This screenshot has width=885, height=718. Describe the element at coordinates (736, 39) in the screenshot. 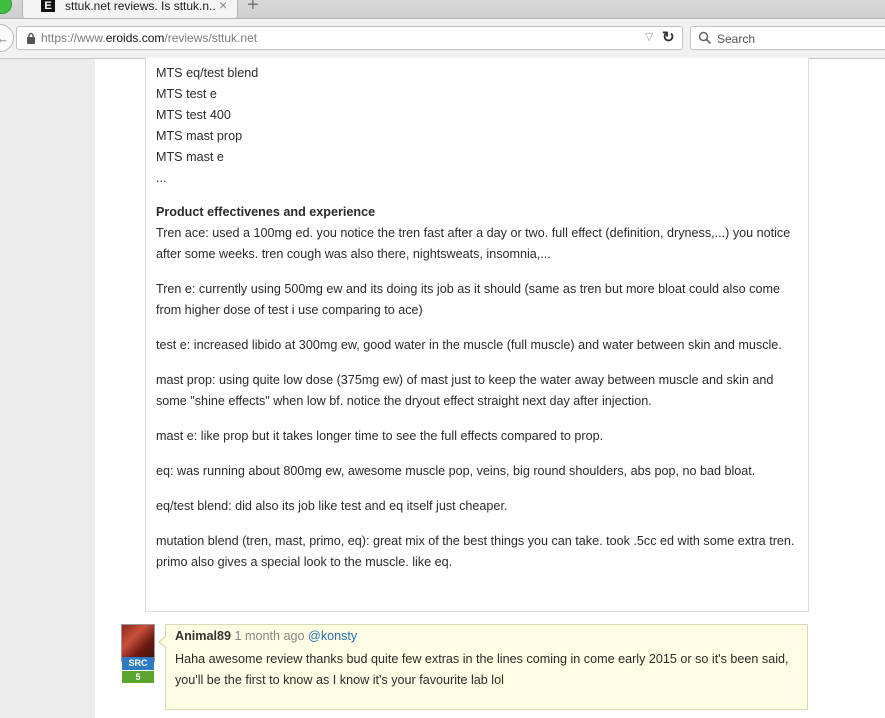

I see `search-placeholder: Search` at that location.